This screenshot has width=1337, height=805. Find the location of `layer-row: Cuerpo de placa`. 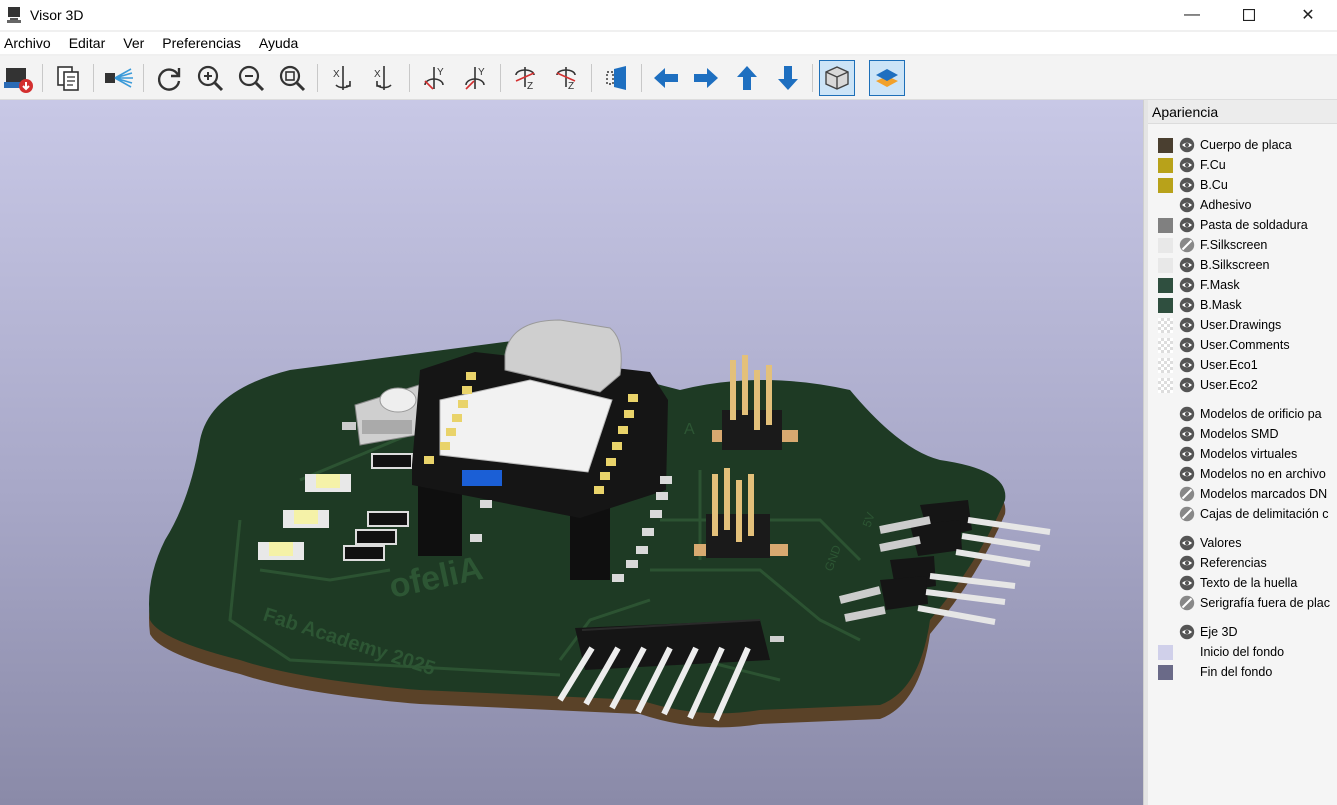

layer-row: Cuerpo de placa is located at coordinates (1242, 145).